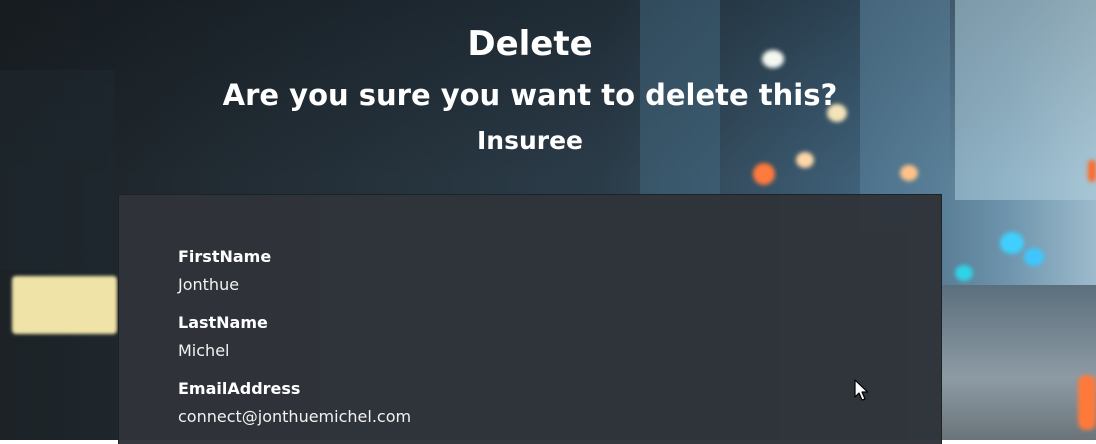  What do you see at coordinates (204, 350) in the screenshot?
I see `field-value: Michel` at bounding box center [204, 350].